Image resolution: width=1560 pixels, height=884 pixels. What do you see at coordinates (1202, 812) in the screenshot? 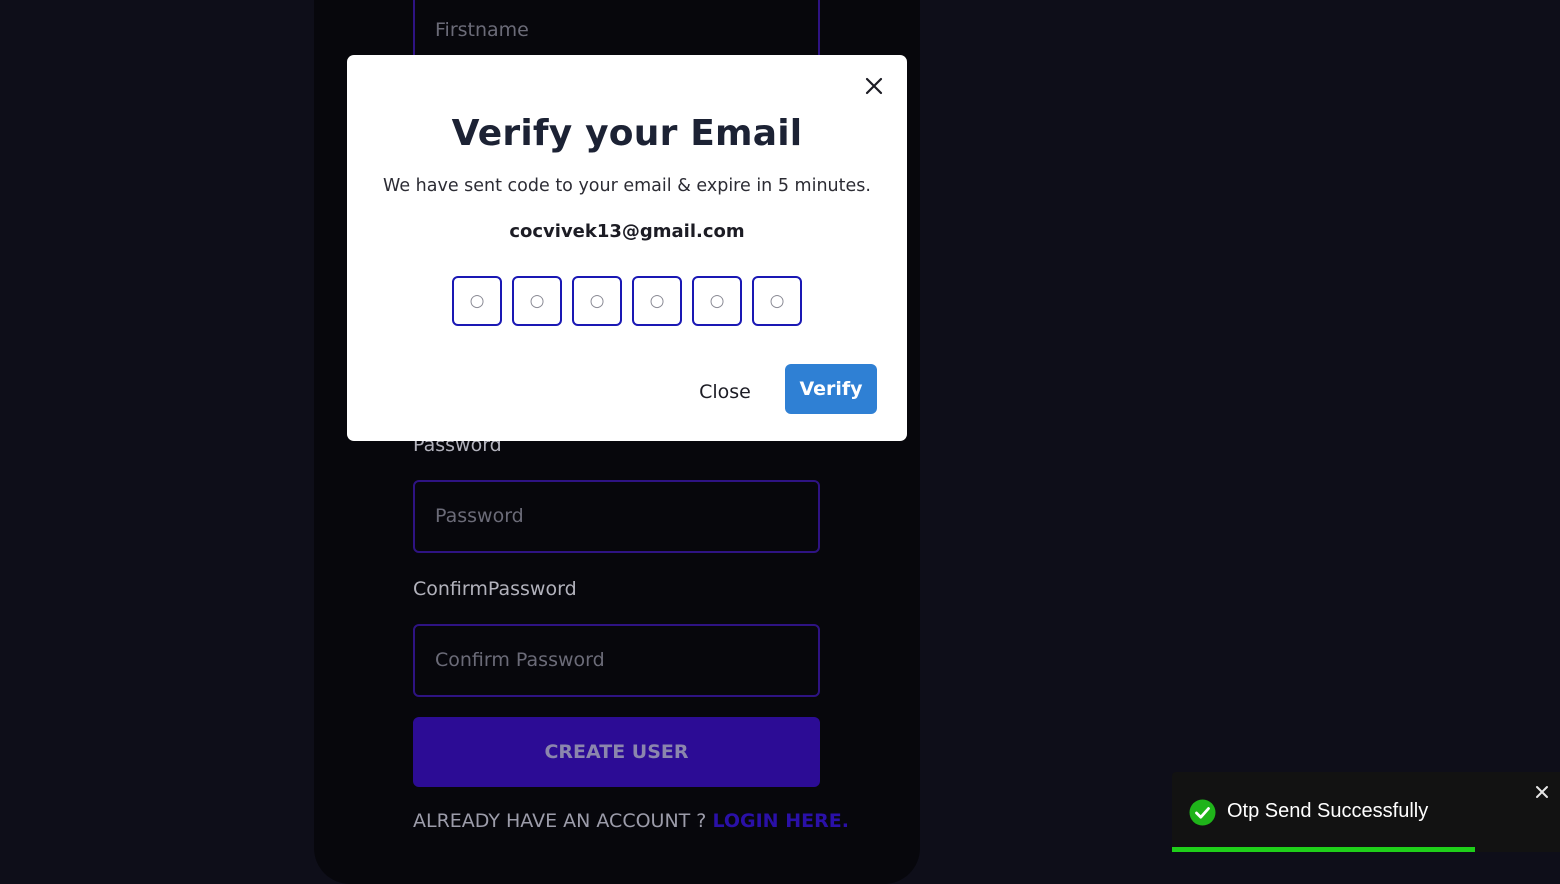
I see `check-circle-icon` at bounding box center [1202, 812].